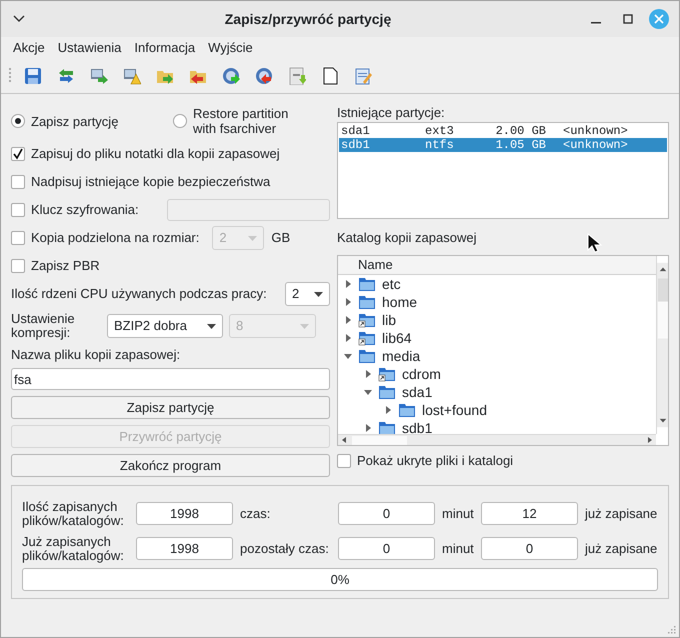  What do you see at coordinates (406, 238) in the screenshot?
I see `directory-label: Katalog kopii zapasowej` at bounding box center [406, 238].